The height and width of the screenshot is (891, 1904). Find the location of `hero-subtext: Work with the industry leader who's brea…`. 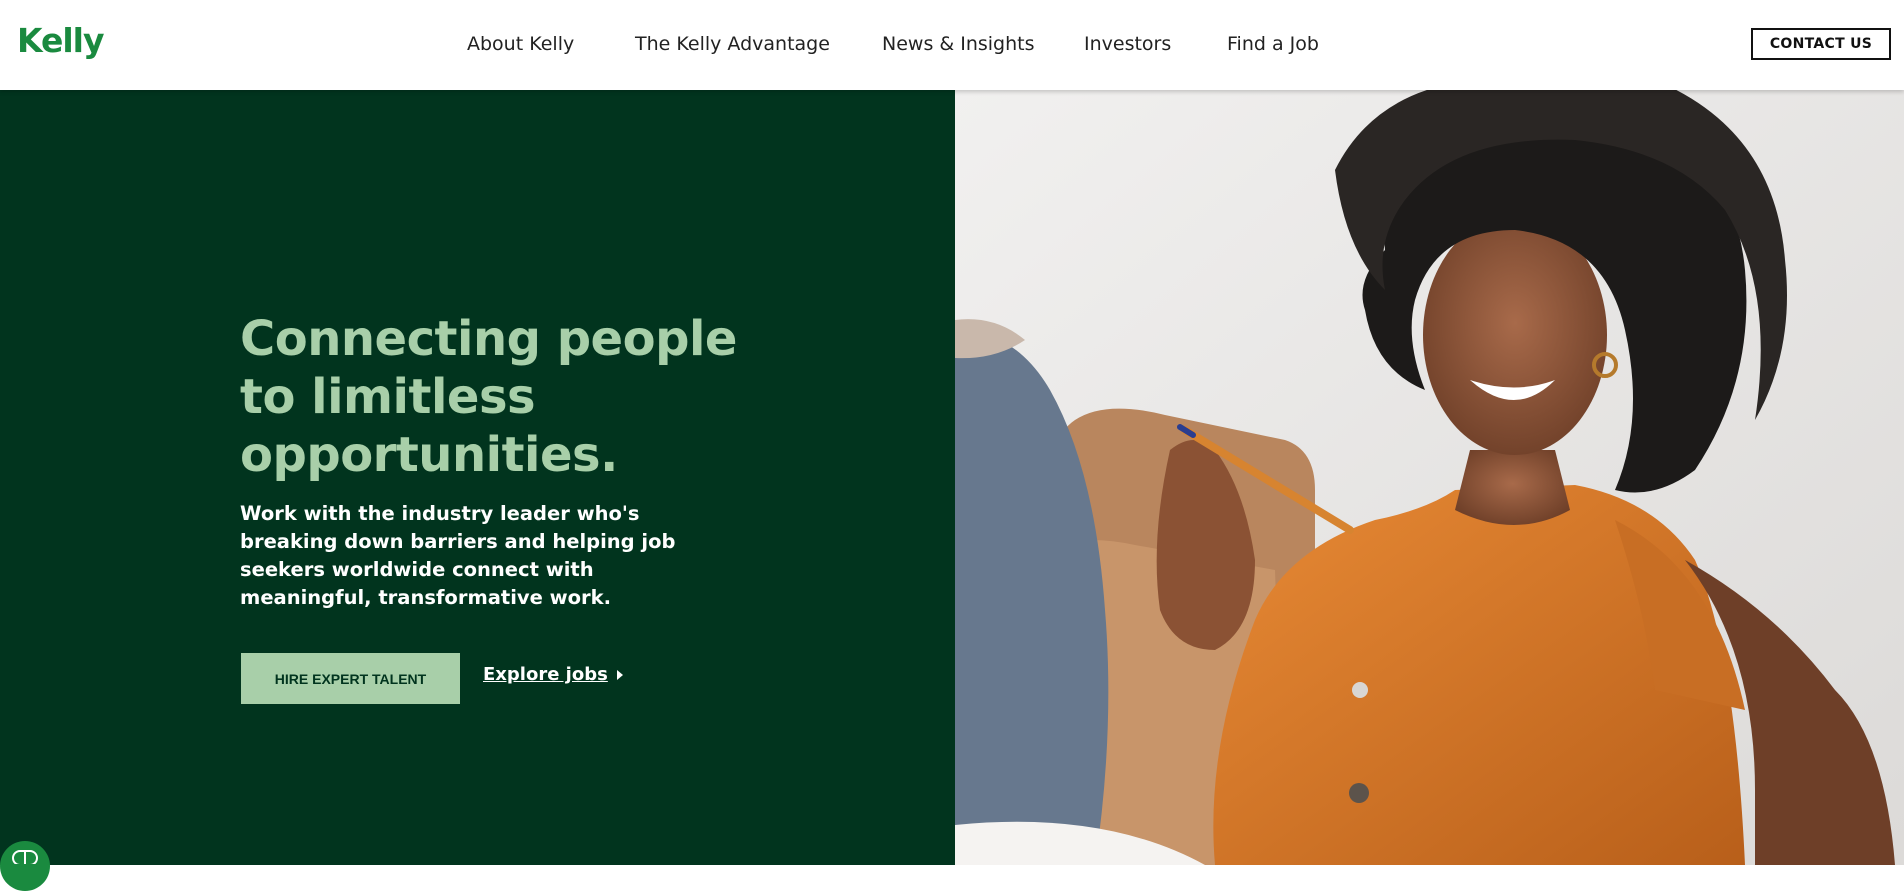

hero-subtext: Work with the industry leader who's brea… is located at coordinates (458, 555).